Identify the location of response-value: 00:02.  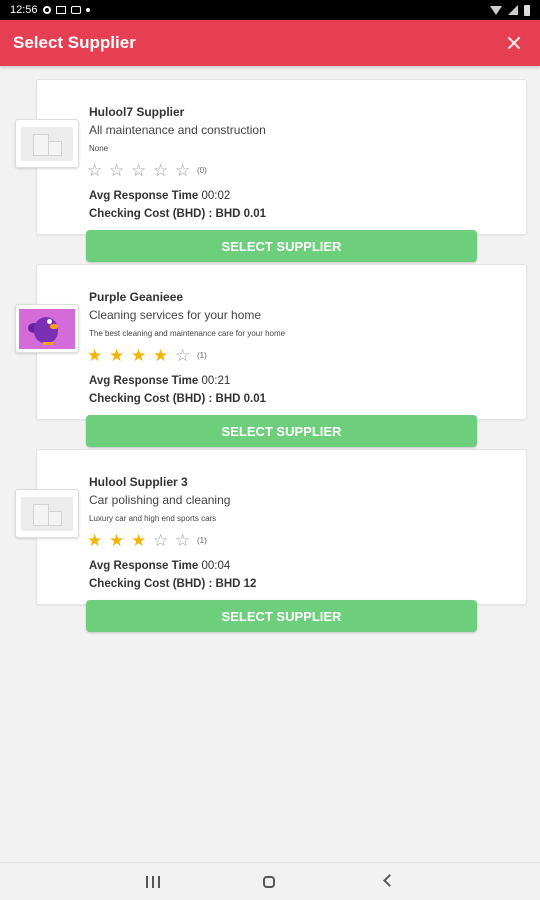
(216, 196).